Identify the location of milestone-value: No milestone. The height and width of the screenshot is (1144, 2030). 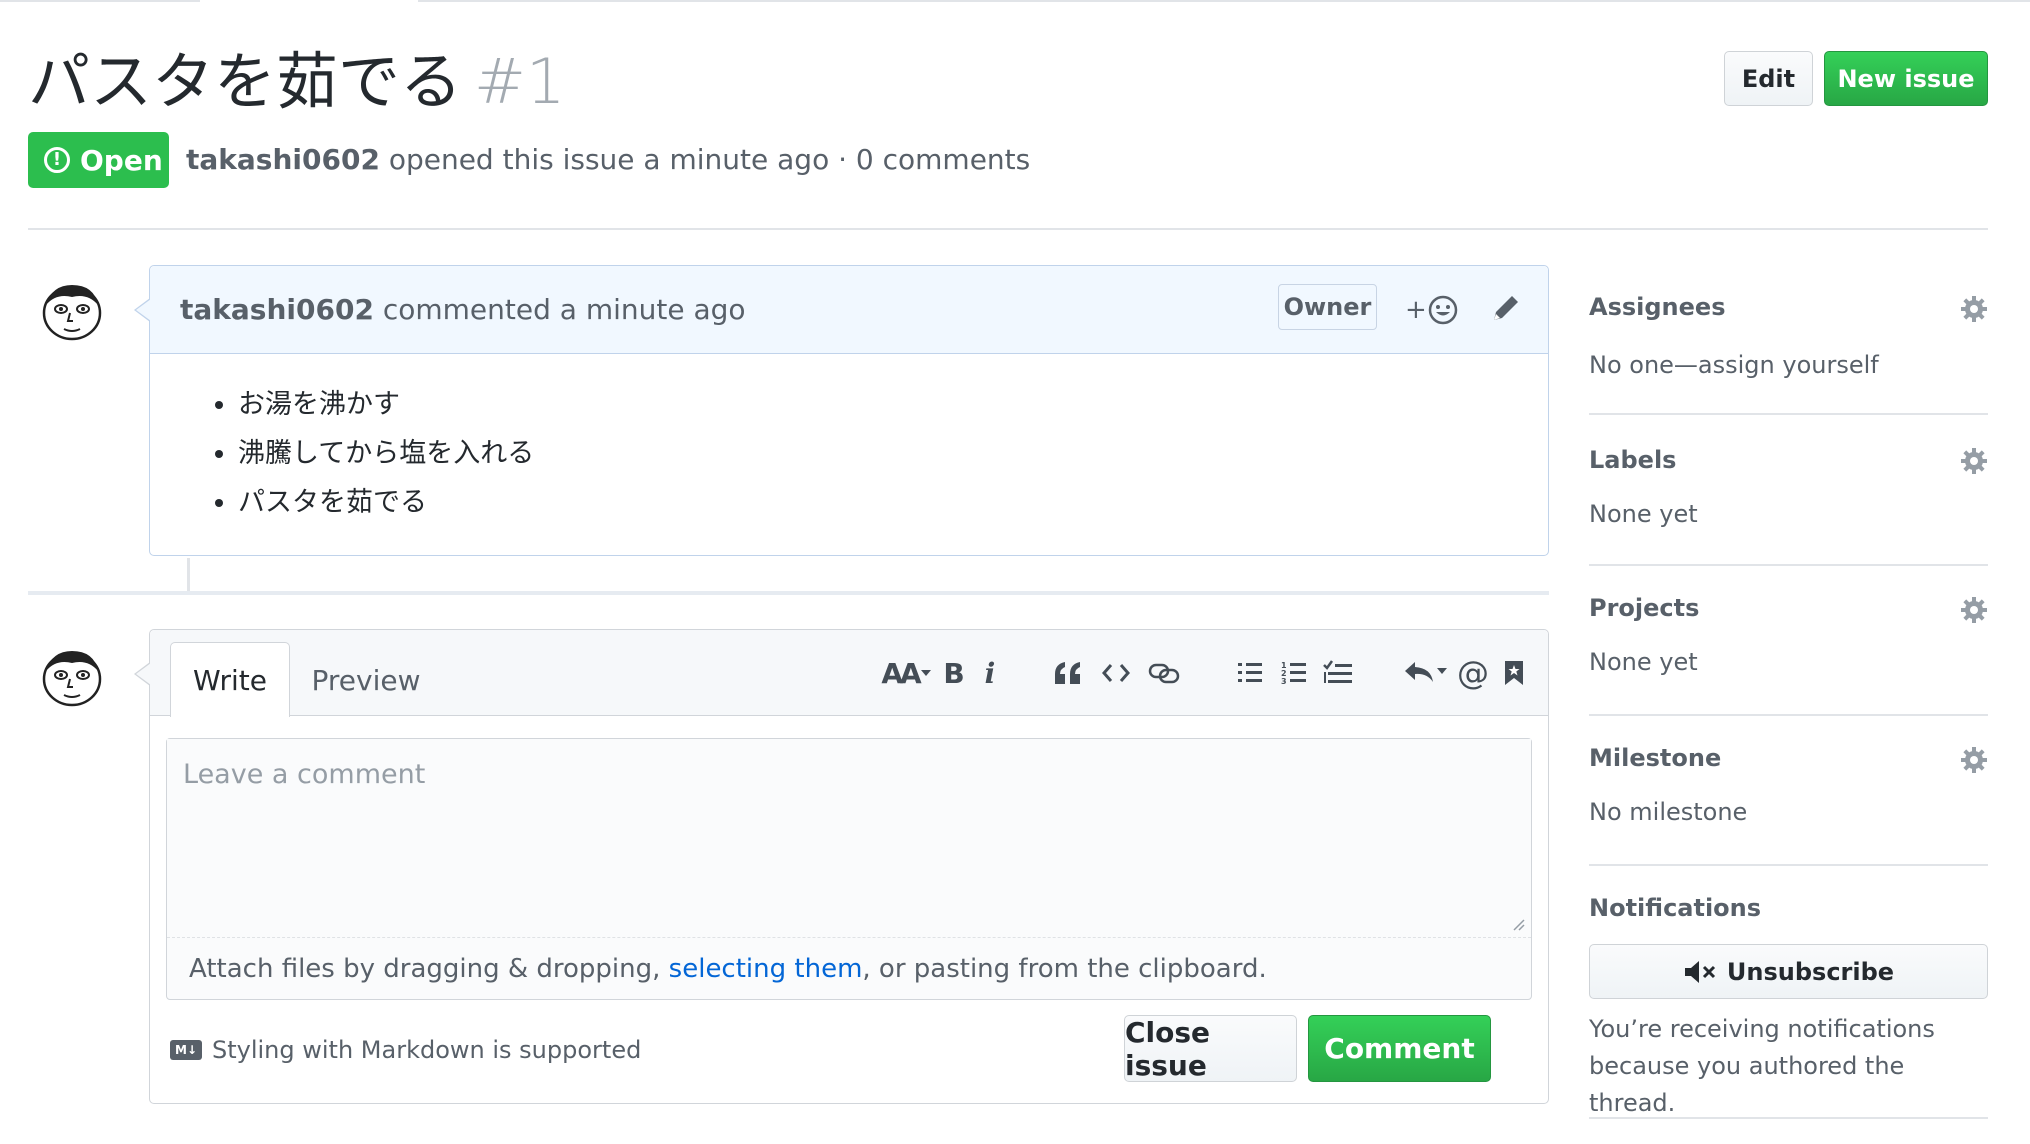
(1668, 812).